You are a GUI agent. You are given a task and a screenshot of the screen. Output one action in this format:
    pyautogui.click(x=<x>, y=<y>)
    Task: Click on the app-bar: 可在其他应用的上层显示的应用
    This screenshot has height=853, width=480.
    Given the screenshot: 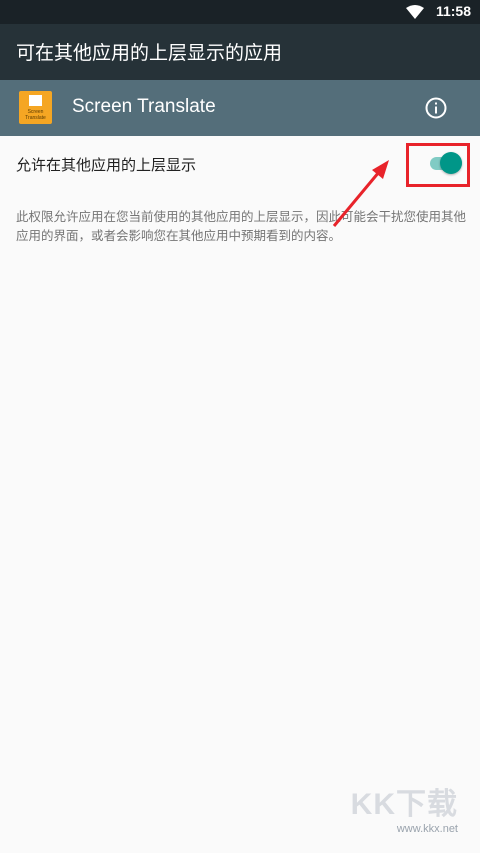 What is the action you would take?
    pyautogui.click(x=240, y=52)
    